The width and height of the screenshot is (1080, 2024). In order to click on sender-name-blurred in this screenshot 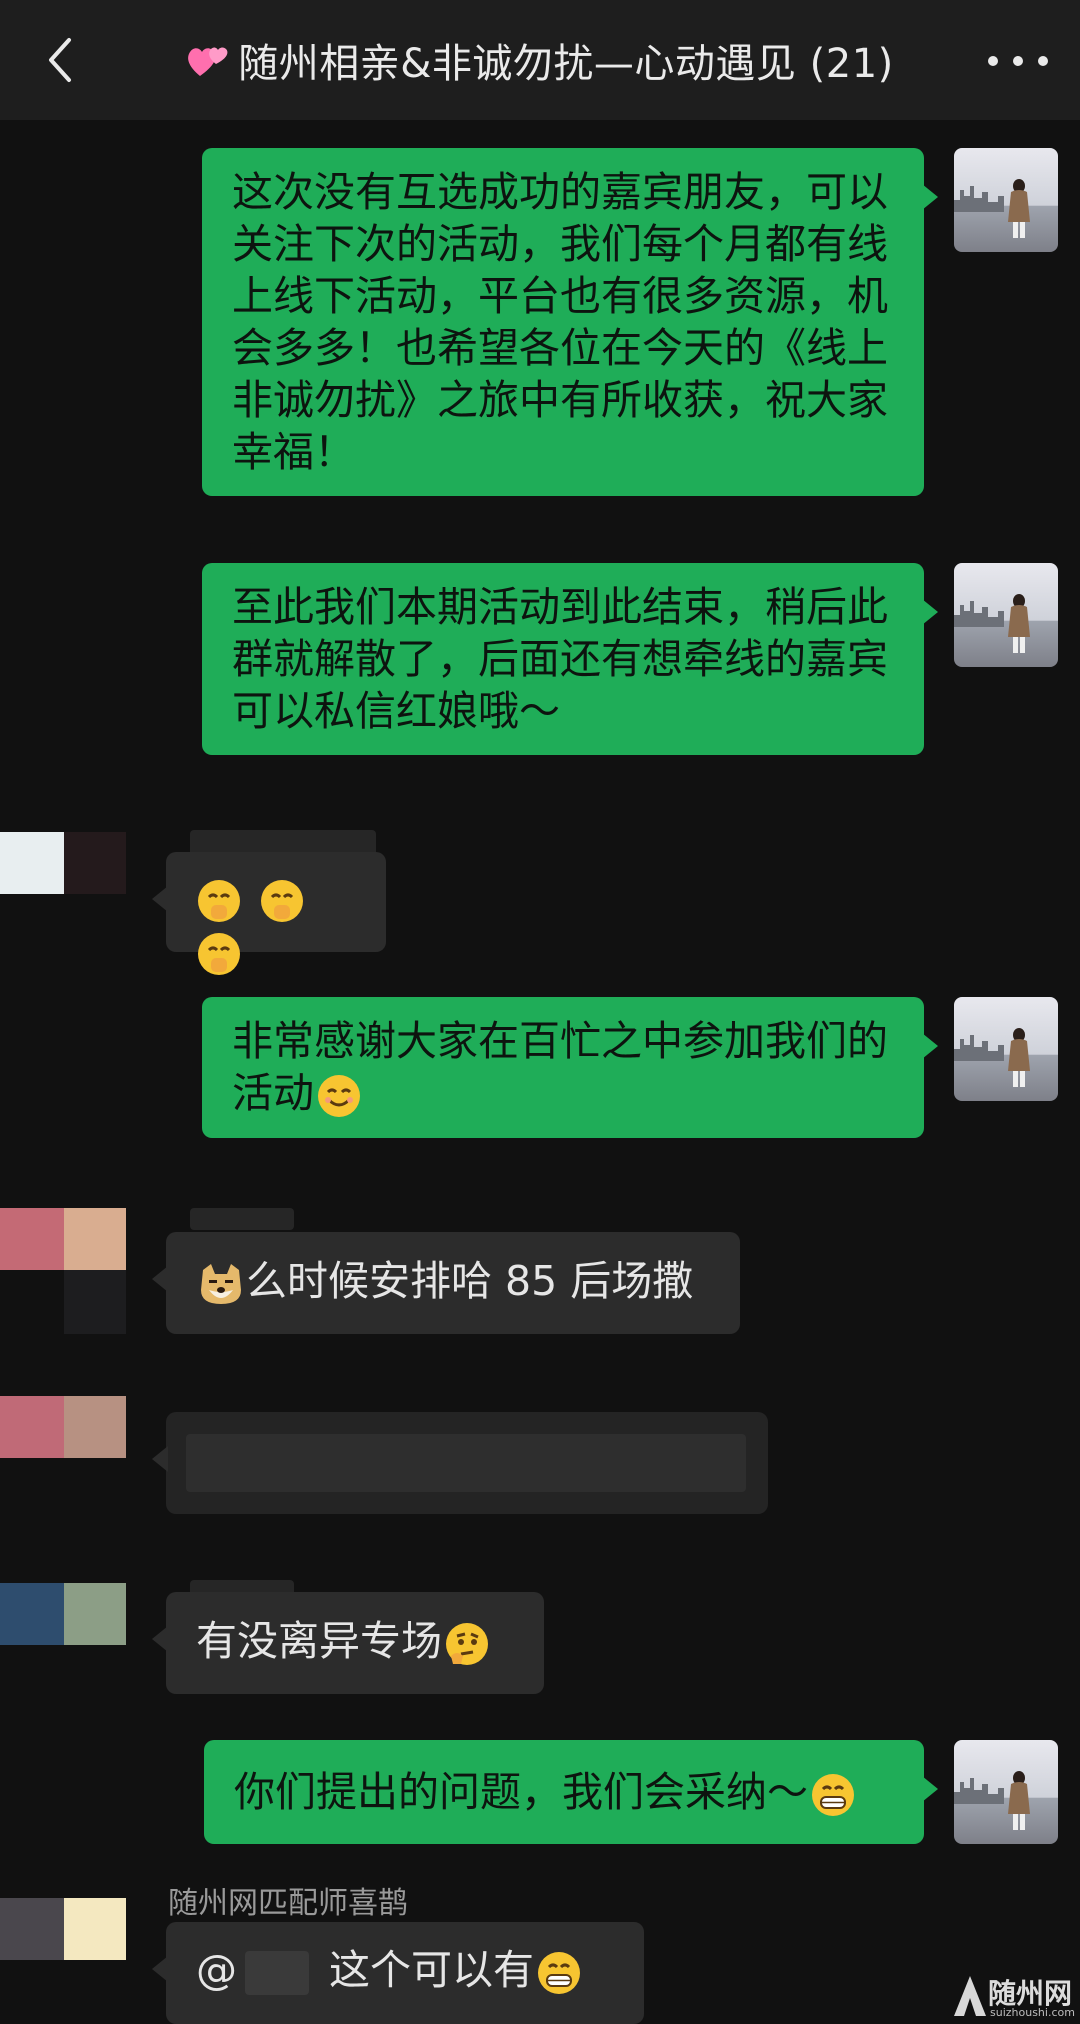, I will do `click(242, 1219)`.